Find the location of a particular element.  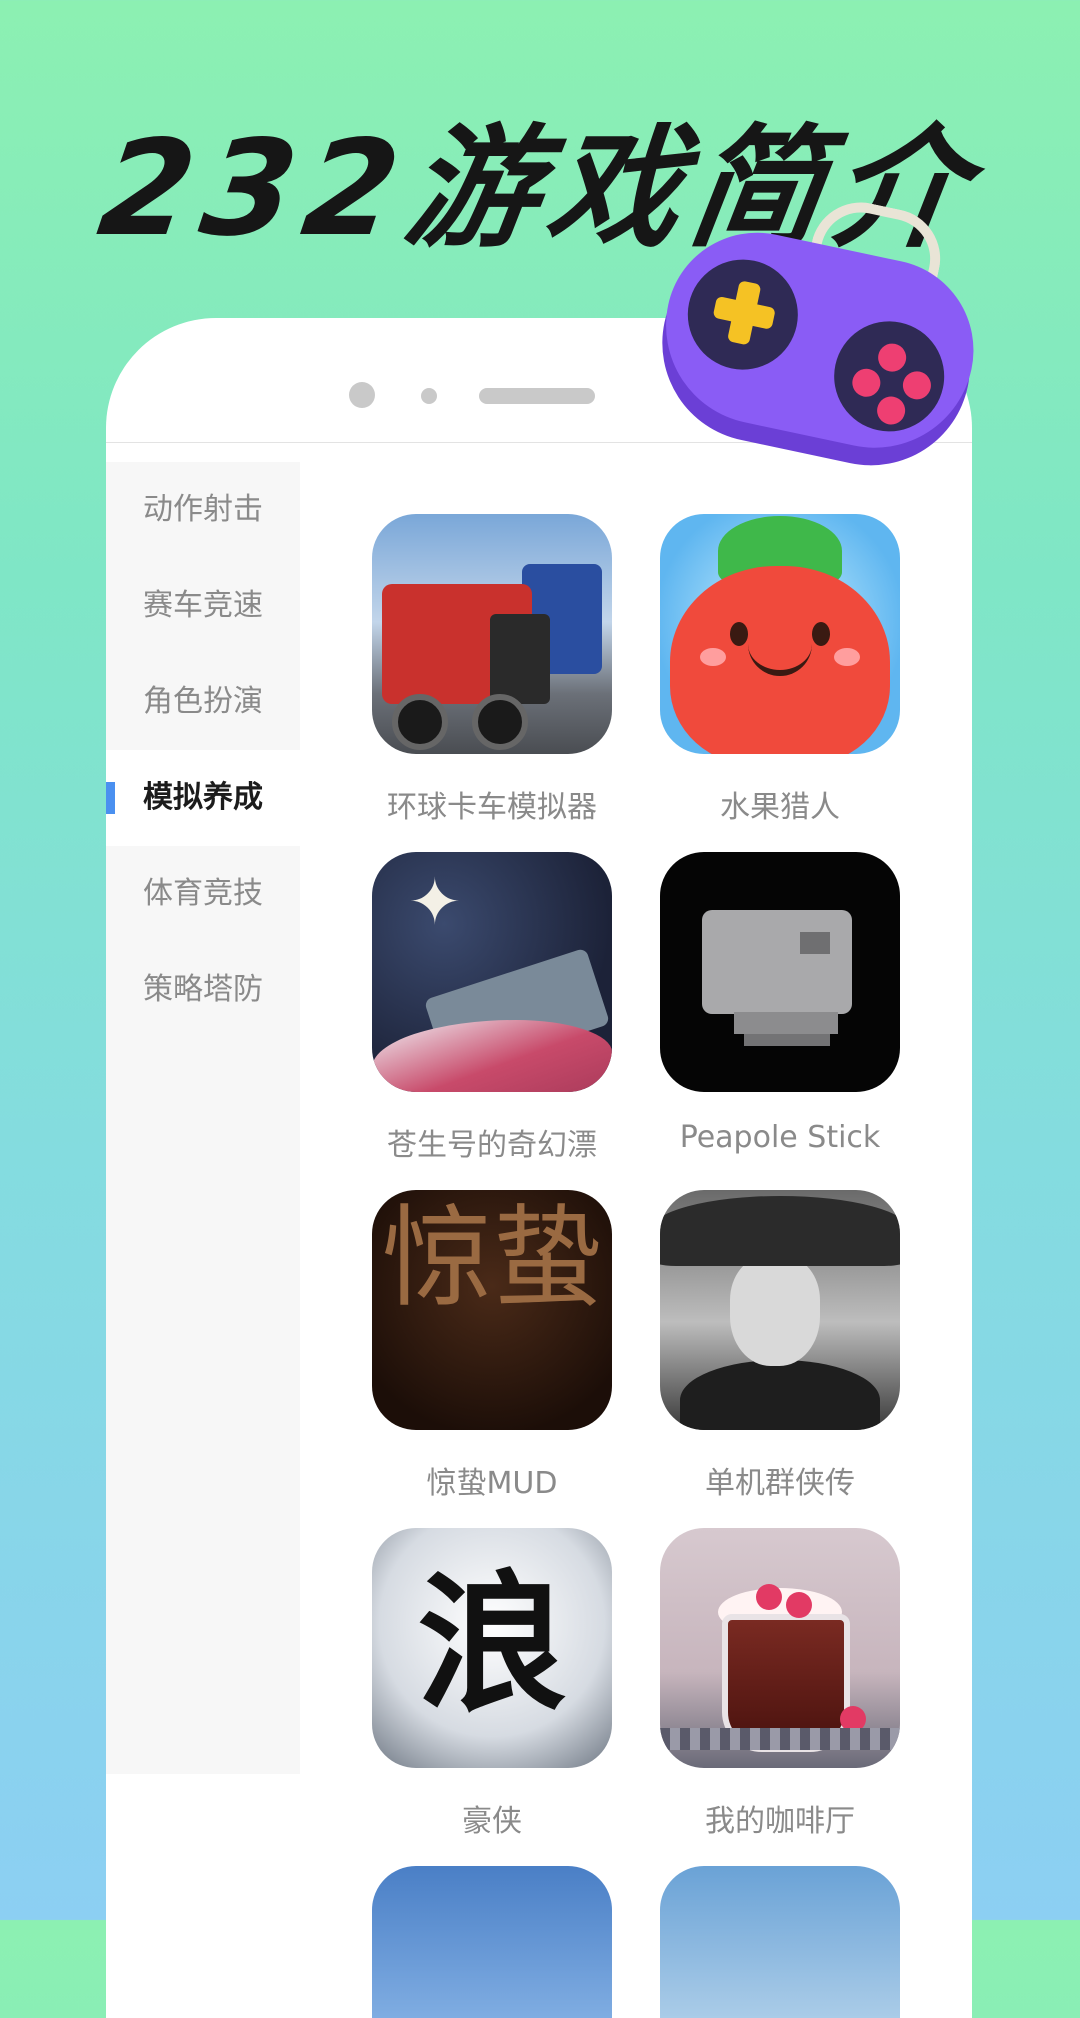

sidebar-item-strategy: 策略塔防 is located at coordinates (203, 990).